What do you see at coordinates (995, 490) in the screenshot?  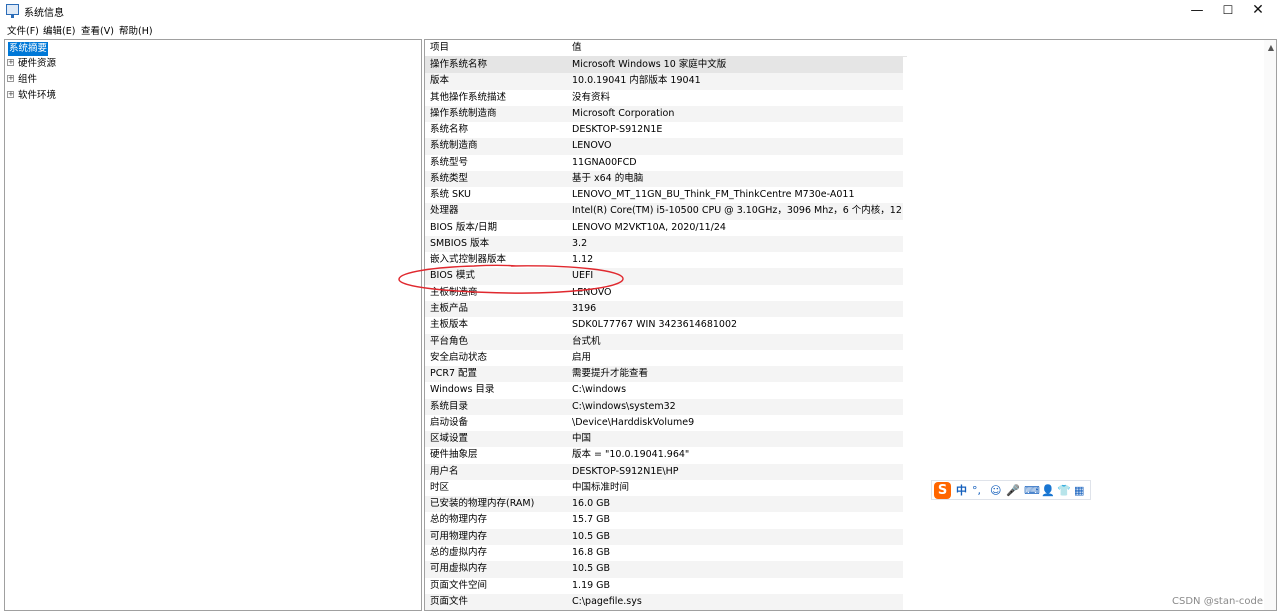 I see `emoji-icon: ☺` at bounding box center [995, 490].